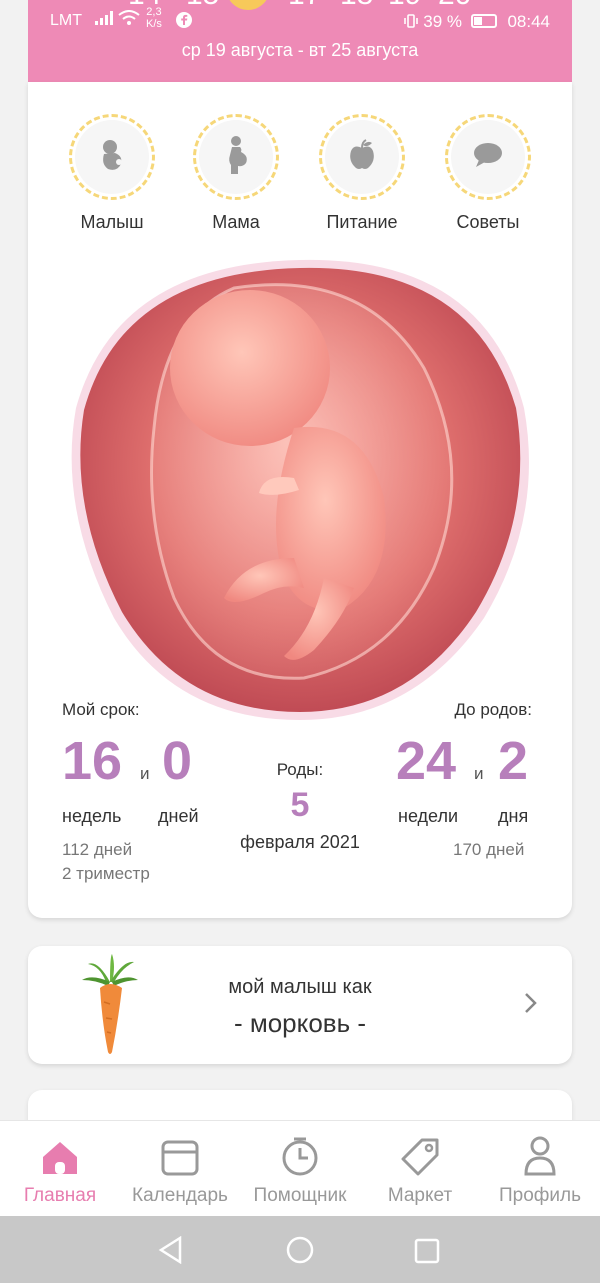  What do you see at coordinates (488, 173) in the screenshot?
I see `category-tips: Советы` at bounding box center [488, 173].